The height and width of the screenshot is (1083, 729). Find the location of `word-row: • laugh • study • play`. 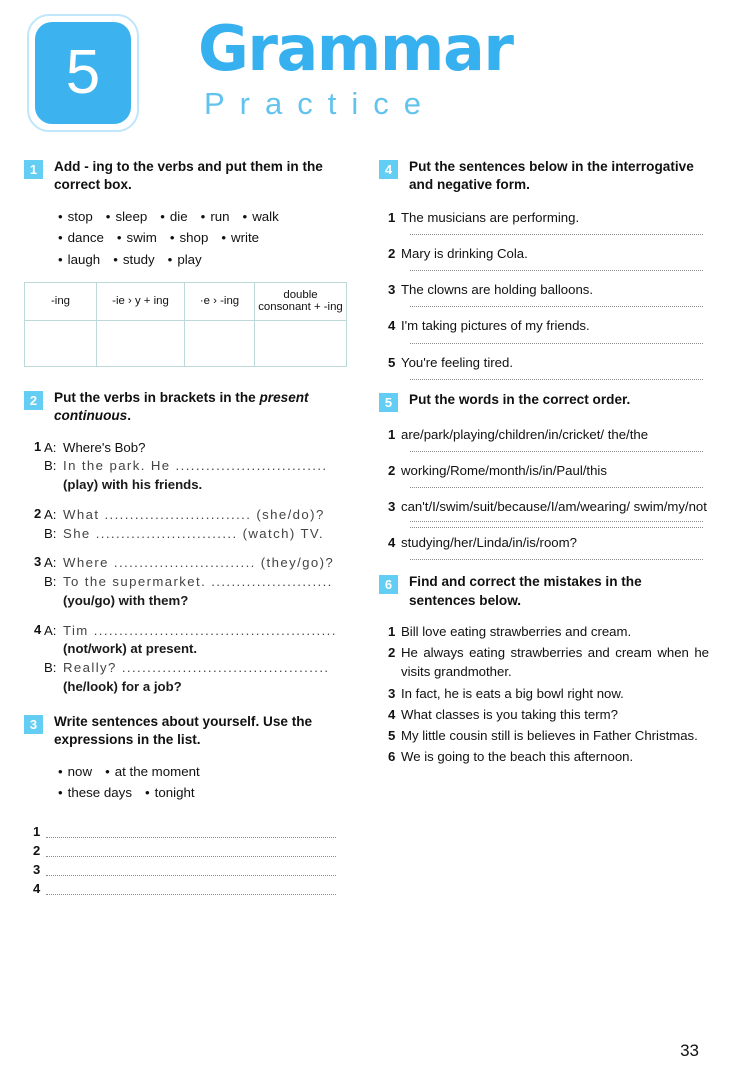

word-row: • laugh • study • play is located at coordinates (206, 259).